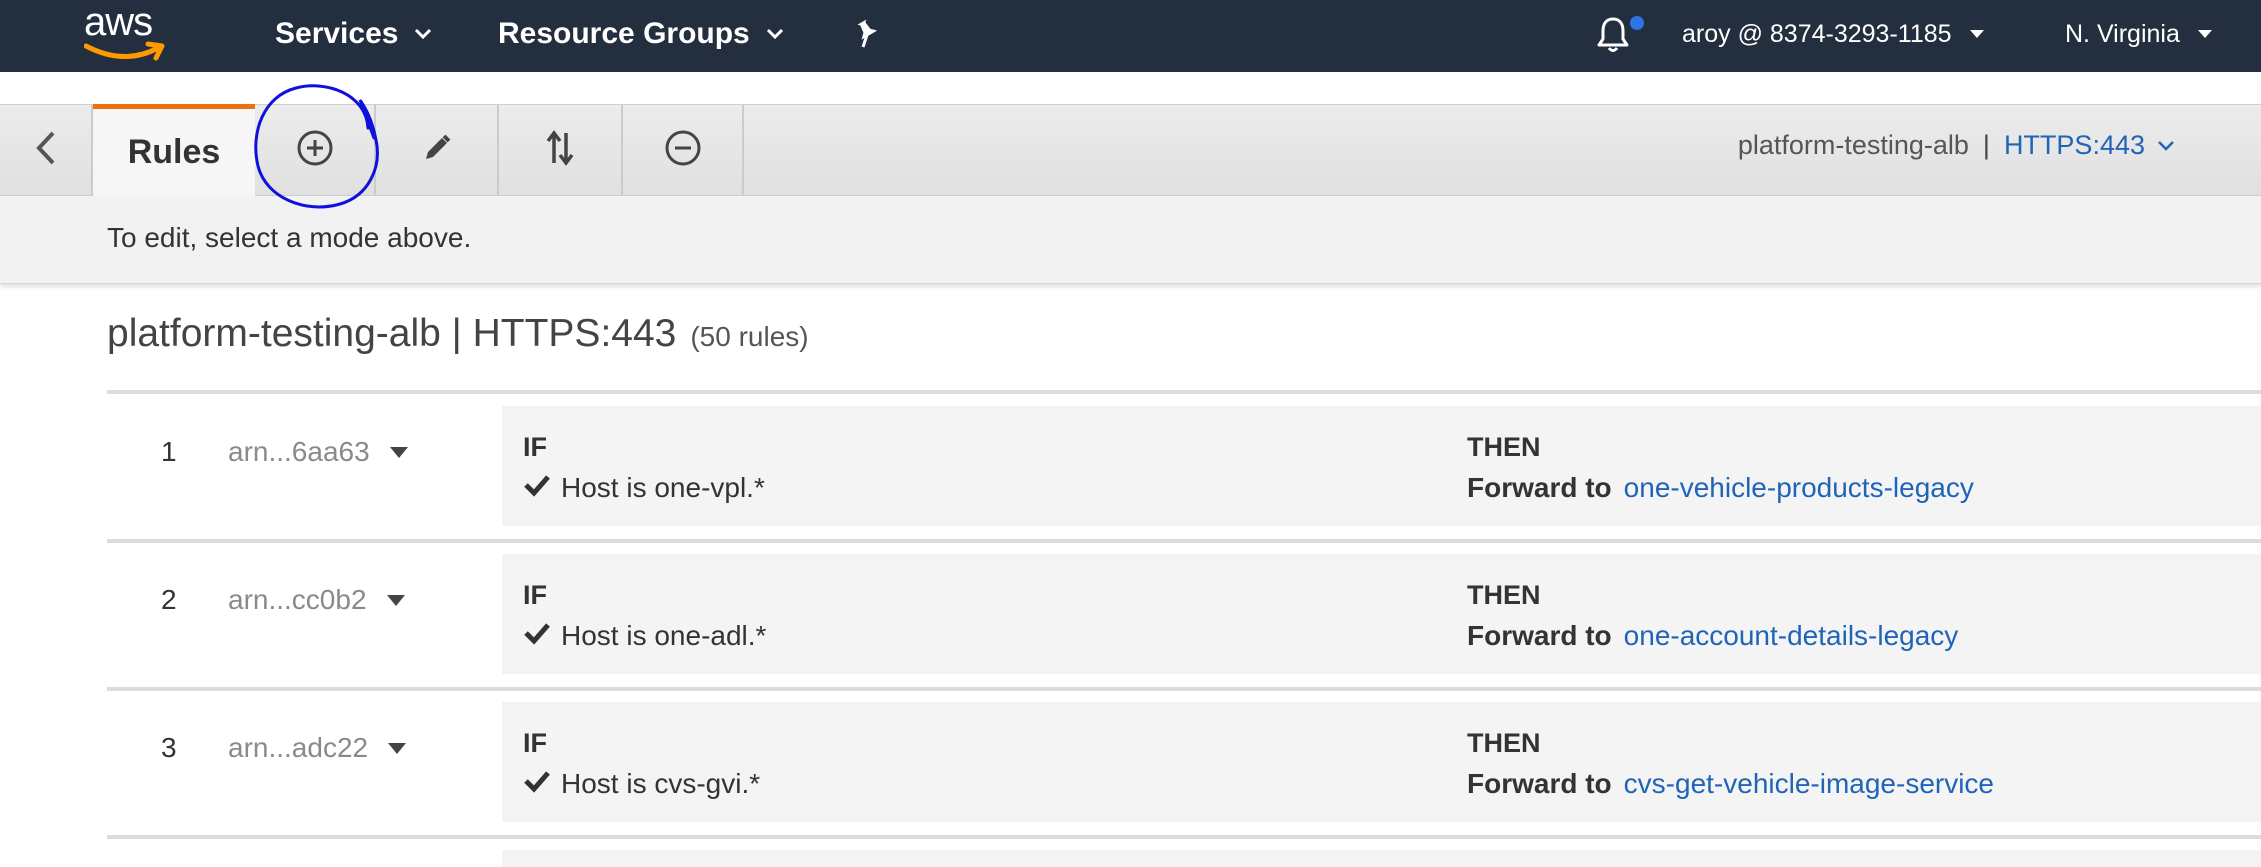  Describe the element at coordinates (664, 635) in the screenshot. I see `condition-text: Host is one-adl.*` at that location.